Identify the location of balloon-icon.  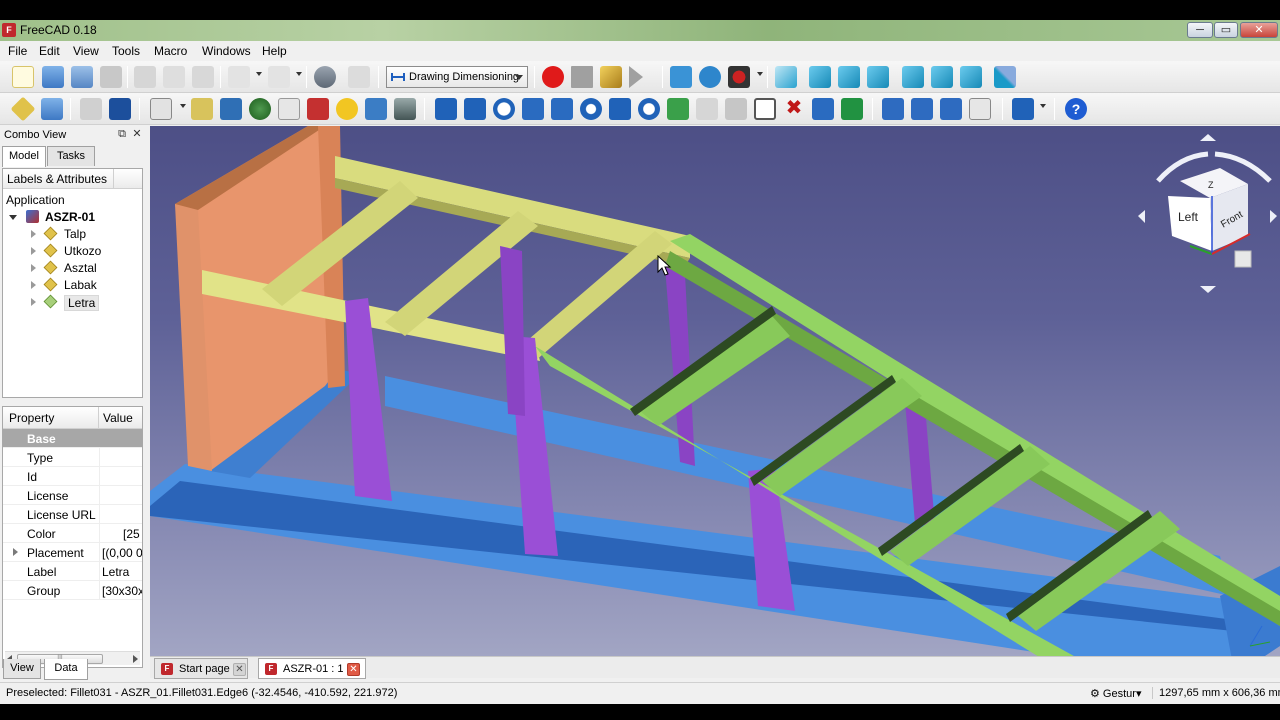
(347, 109).